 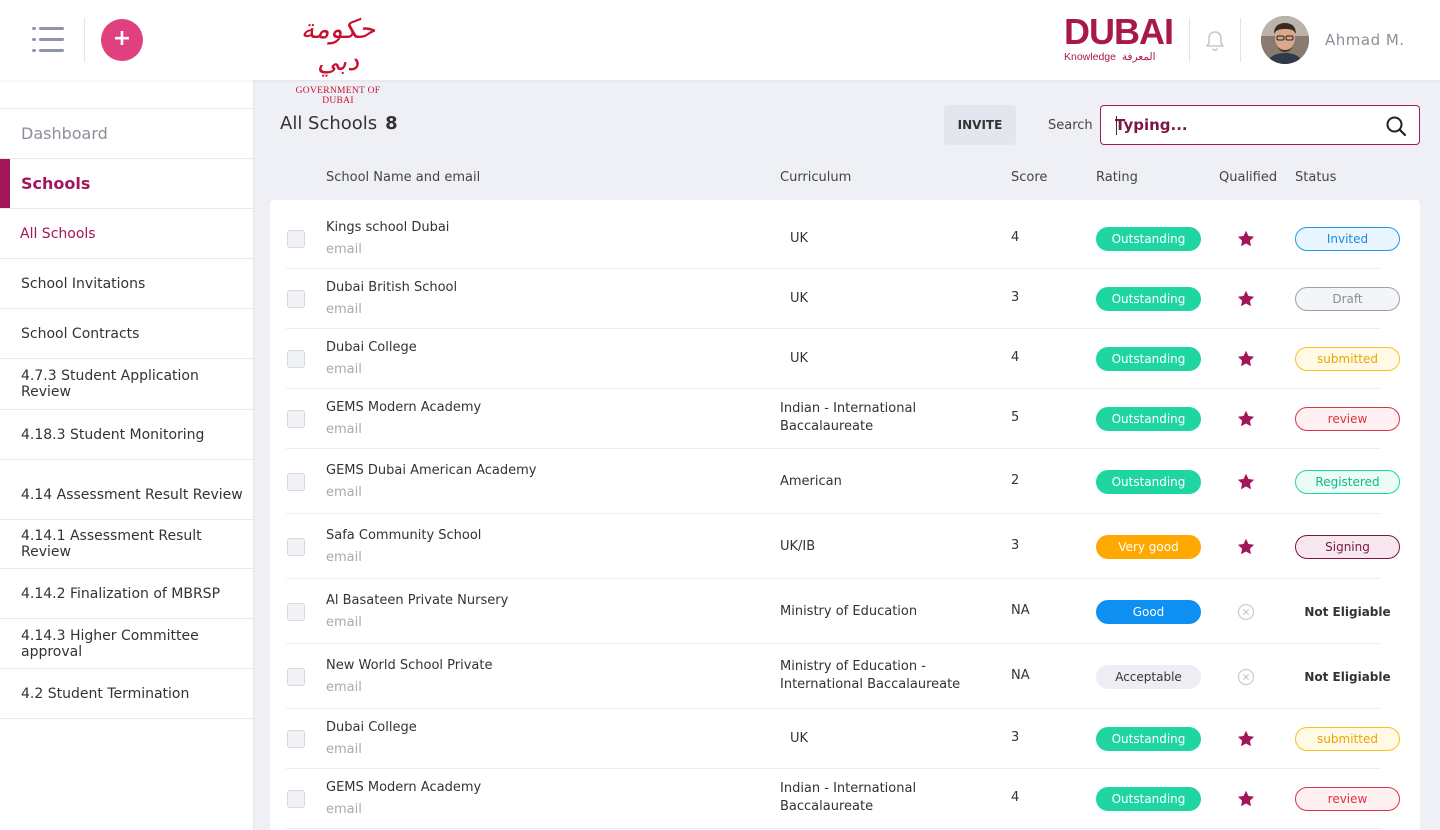 I want to click on menu-icon, so click(x=48, y=40).